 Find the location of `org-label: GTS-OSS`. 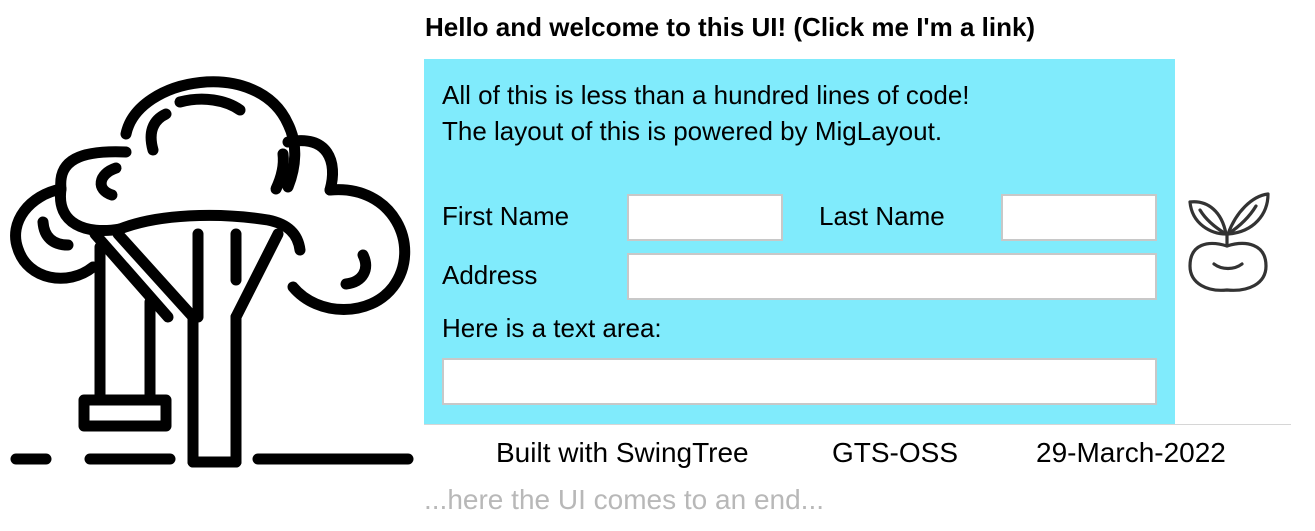

org-label: GTS-OSS is located at coordinates (895, 452).